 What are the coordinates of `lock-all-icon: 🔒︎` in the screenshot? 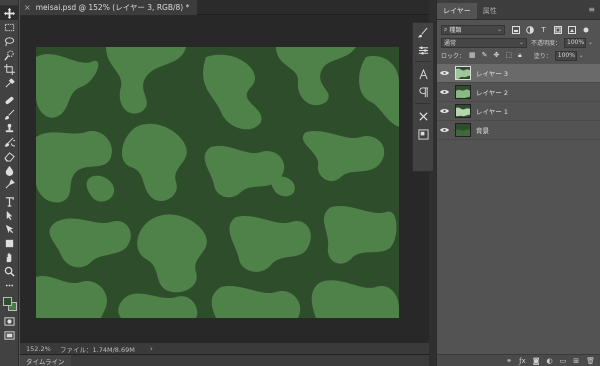 It's located at (520, 55).